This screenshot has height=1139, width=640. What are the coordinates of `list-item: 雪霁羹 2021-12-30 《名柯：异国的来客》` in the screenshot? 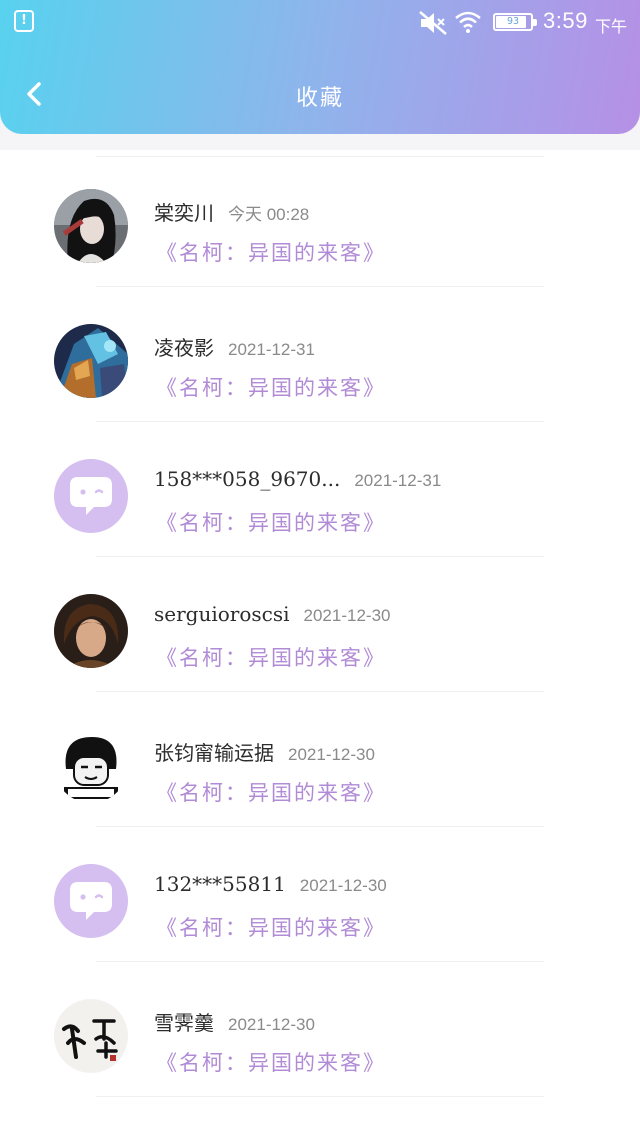 It's located at (320, 1026).